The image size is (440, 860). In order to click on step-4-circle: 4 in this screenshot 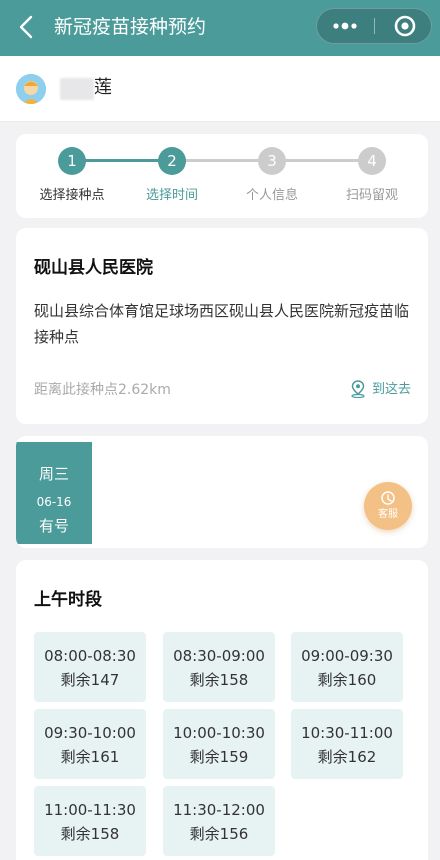, I will do `click(372, 161)`.